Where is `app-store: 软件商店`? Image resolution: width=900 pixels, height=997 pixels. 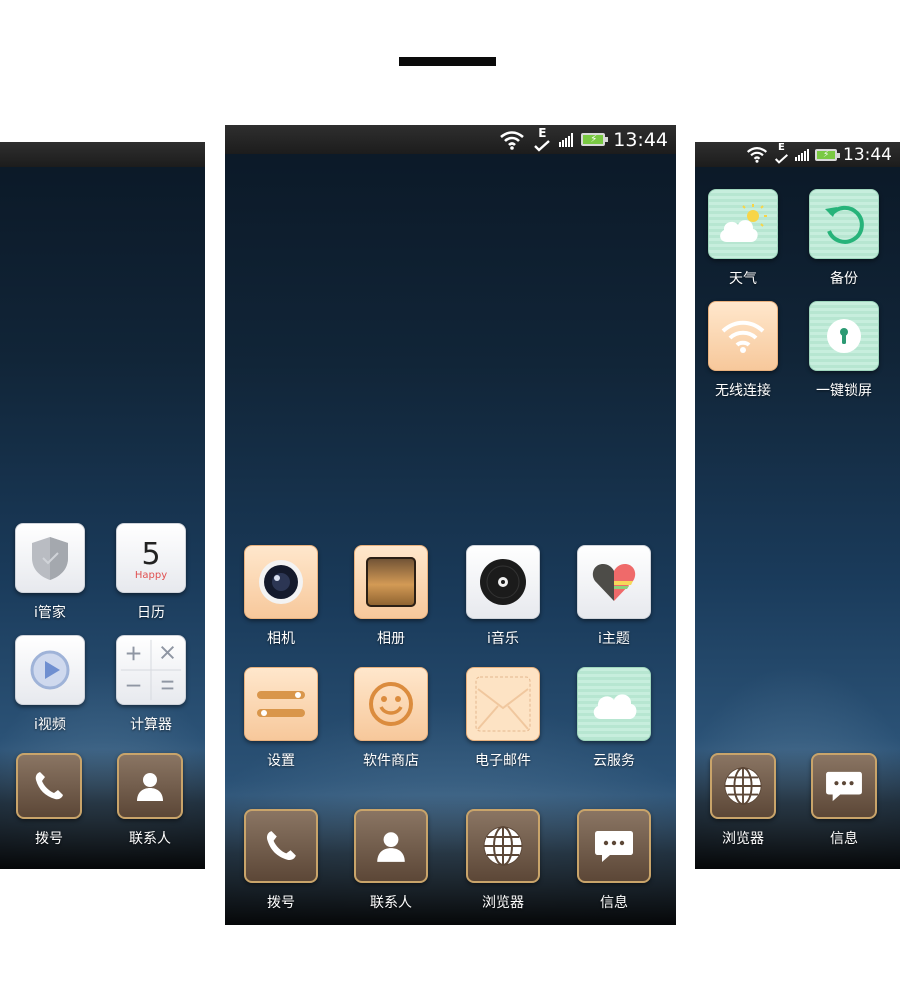
app-store: 软件商店 is located at coordinates (391, 718).